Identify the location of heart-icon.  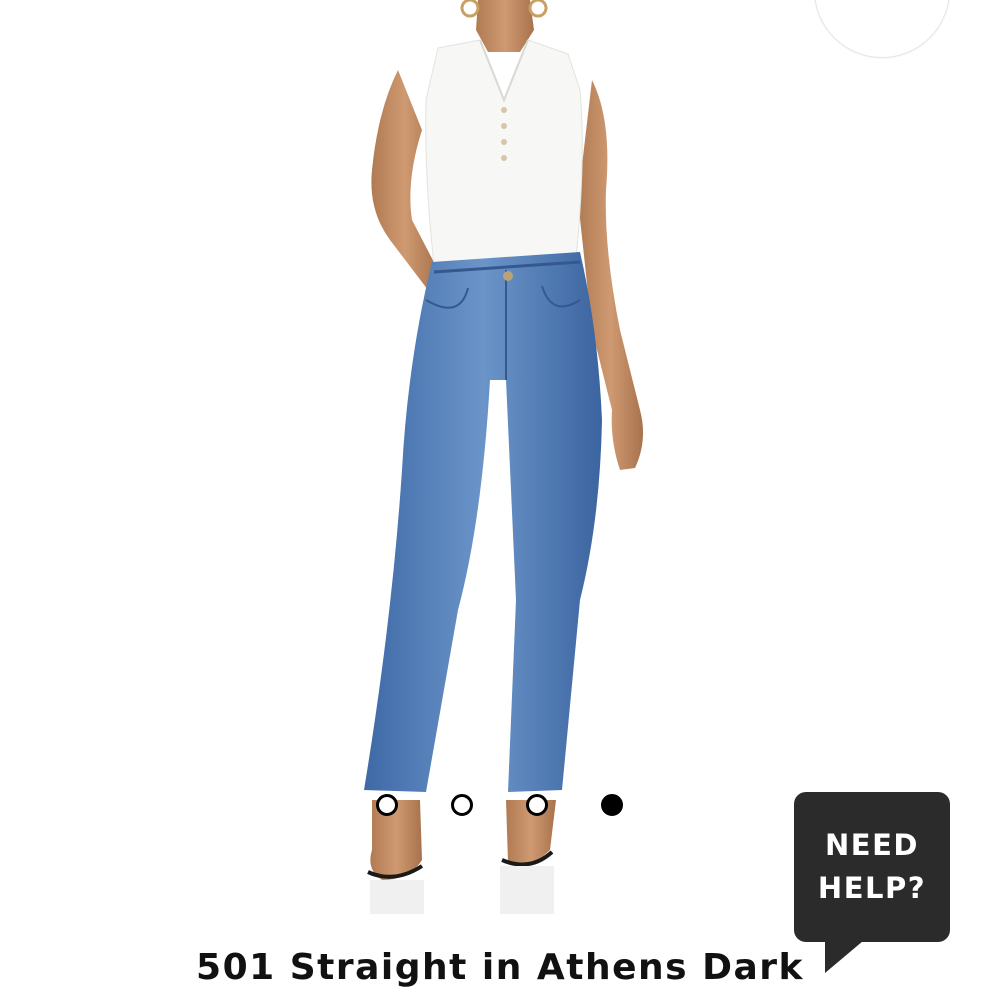
(882, 7).